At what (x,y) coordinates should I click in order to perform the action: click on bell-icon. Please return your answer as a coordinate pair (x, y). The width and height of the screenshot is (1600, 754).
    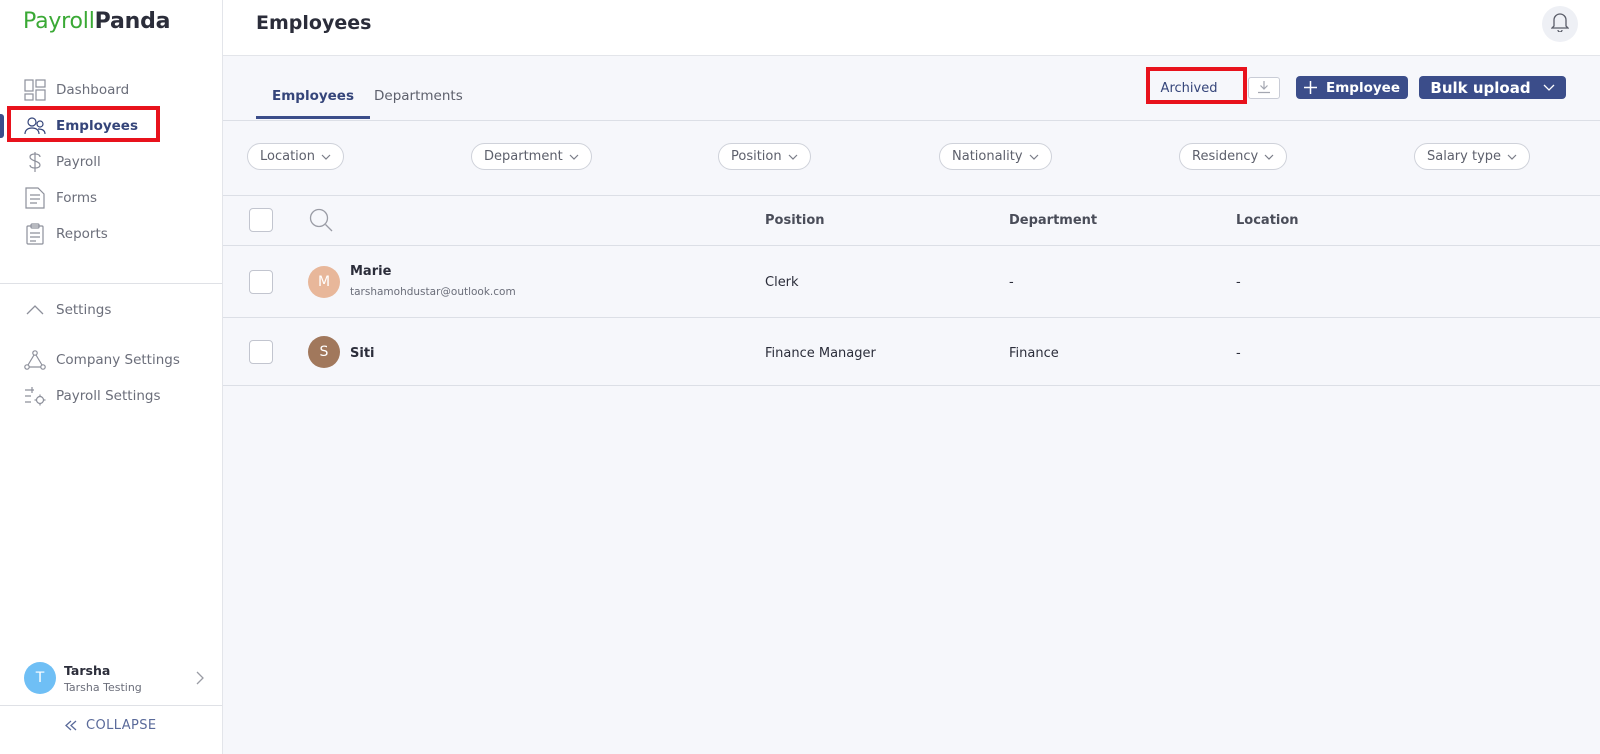
    Looking at the image, I should click on (1560, 24).